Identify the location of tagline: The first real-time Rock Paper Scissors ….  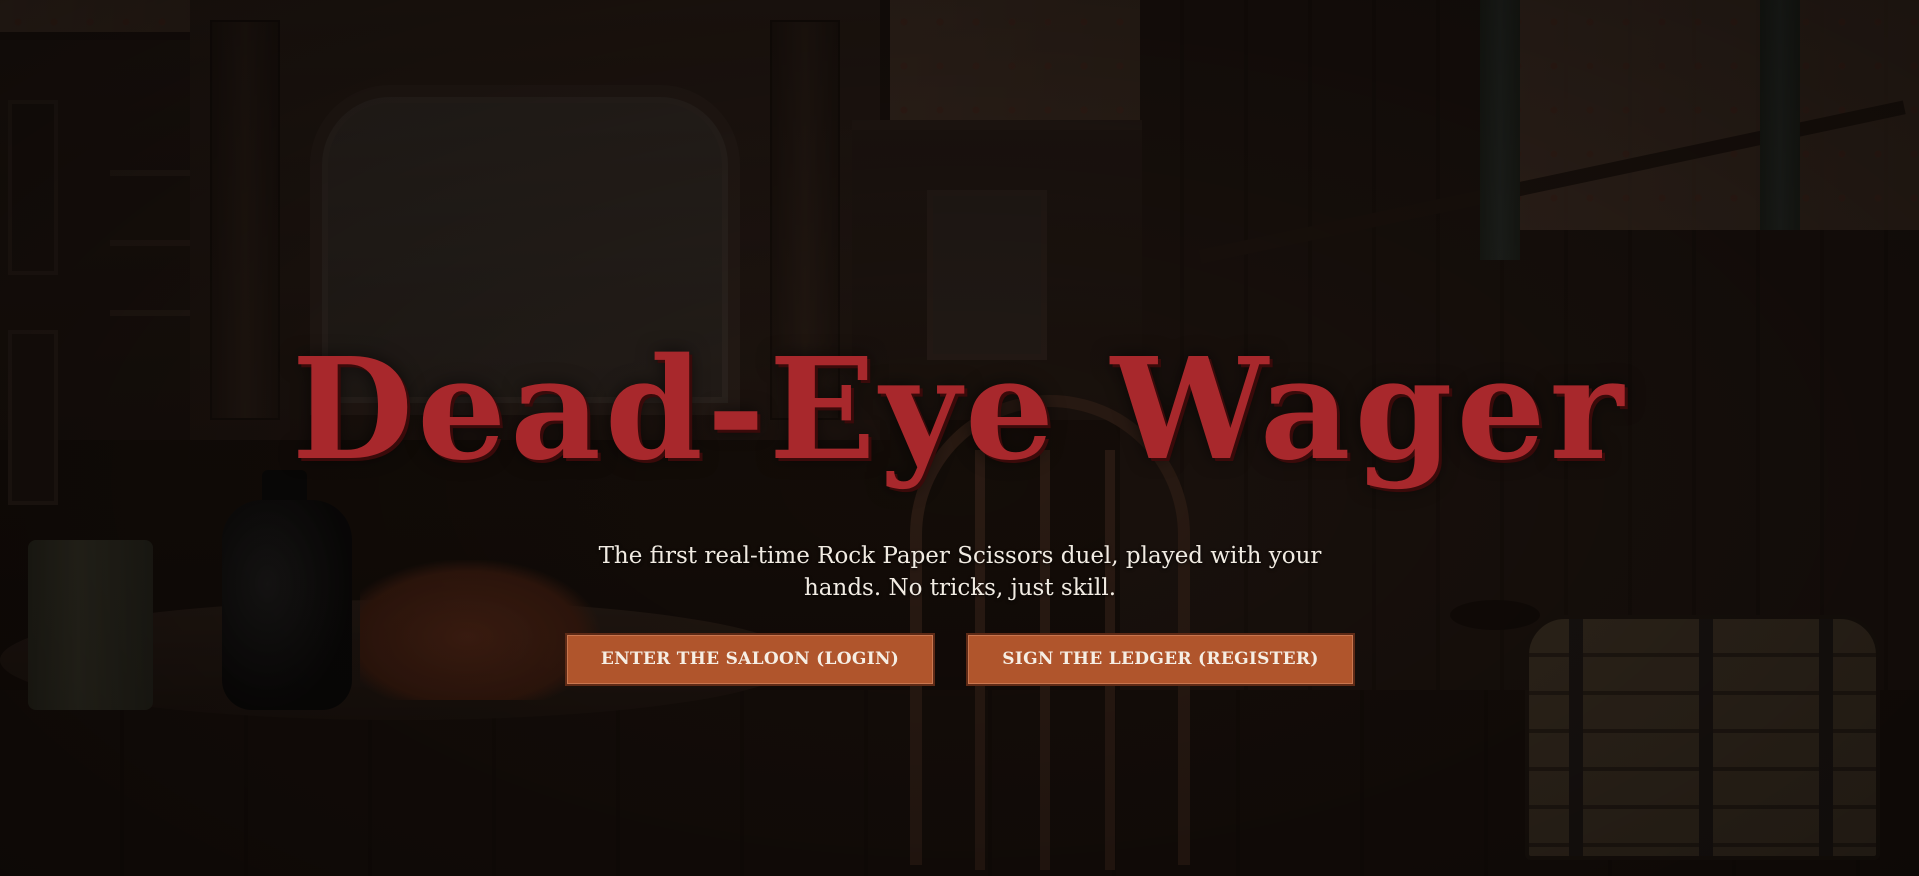
(960, 572).